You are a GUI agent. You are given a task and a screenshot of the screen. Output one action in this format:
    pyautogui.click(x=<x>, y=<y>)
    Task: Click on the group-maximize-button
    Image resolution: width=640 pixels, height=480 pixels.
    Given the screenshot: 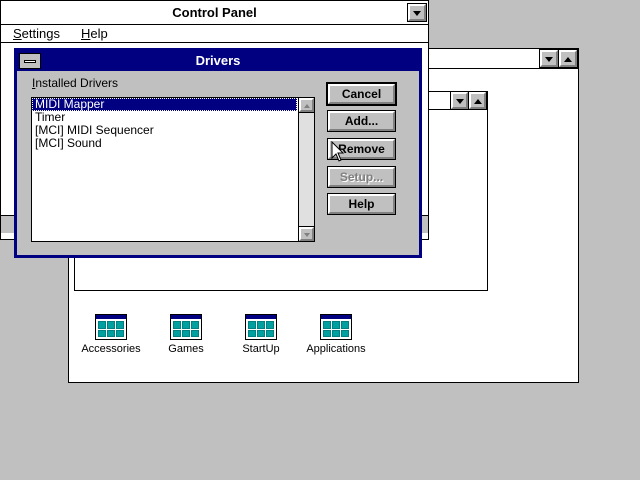 What is the action you would take?
    pyautogui.click(x=477, y=100)
    